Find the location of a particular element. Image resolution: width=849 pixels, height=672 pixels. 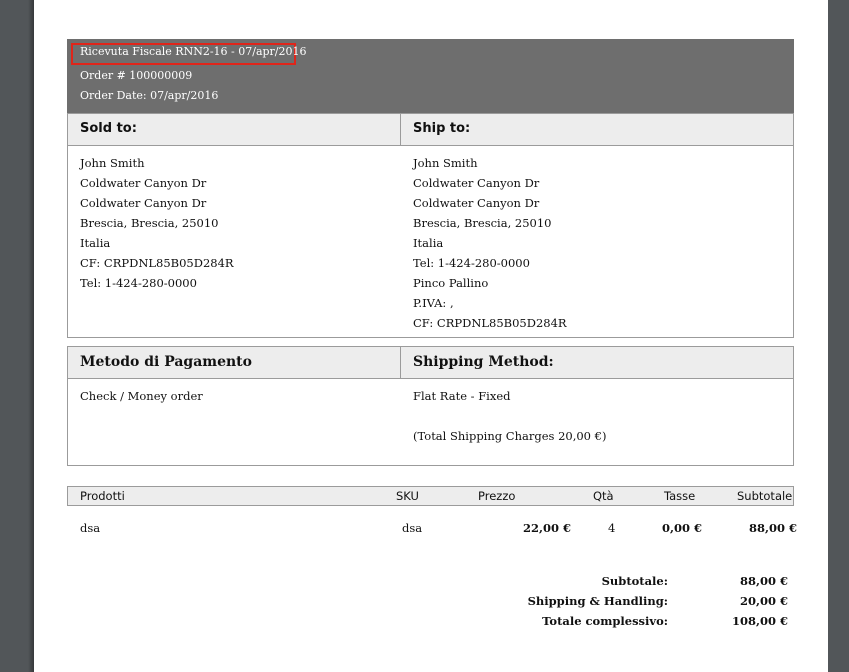

sold-to-line: Italia is located at coordinates (95, 243).